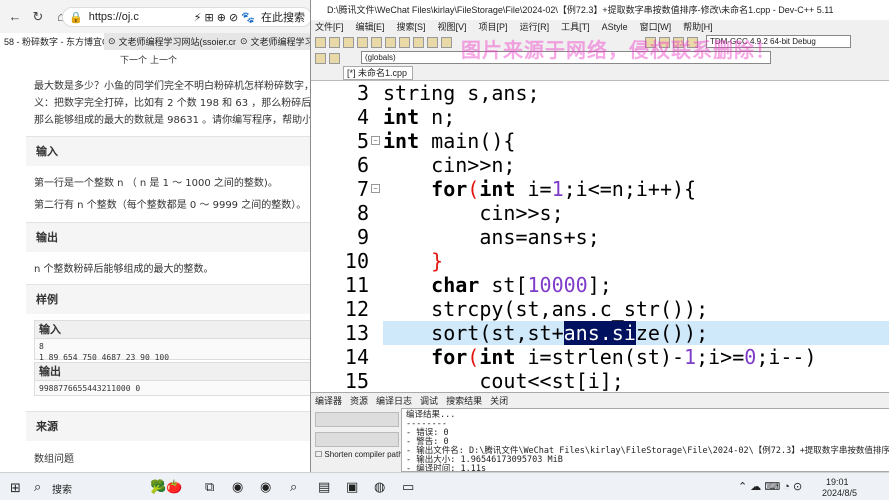  Describe the element at coordinates (378, 73) in the screenshot. I see `file-tab: [*] 未命名1.cpp` at that location.